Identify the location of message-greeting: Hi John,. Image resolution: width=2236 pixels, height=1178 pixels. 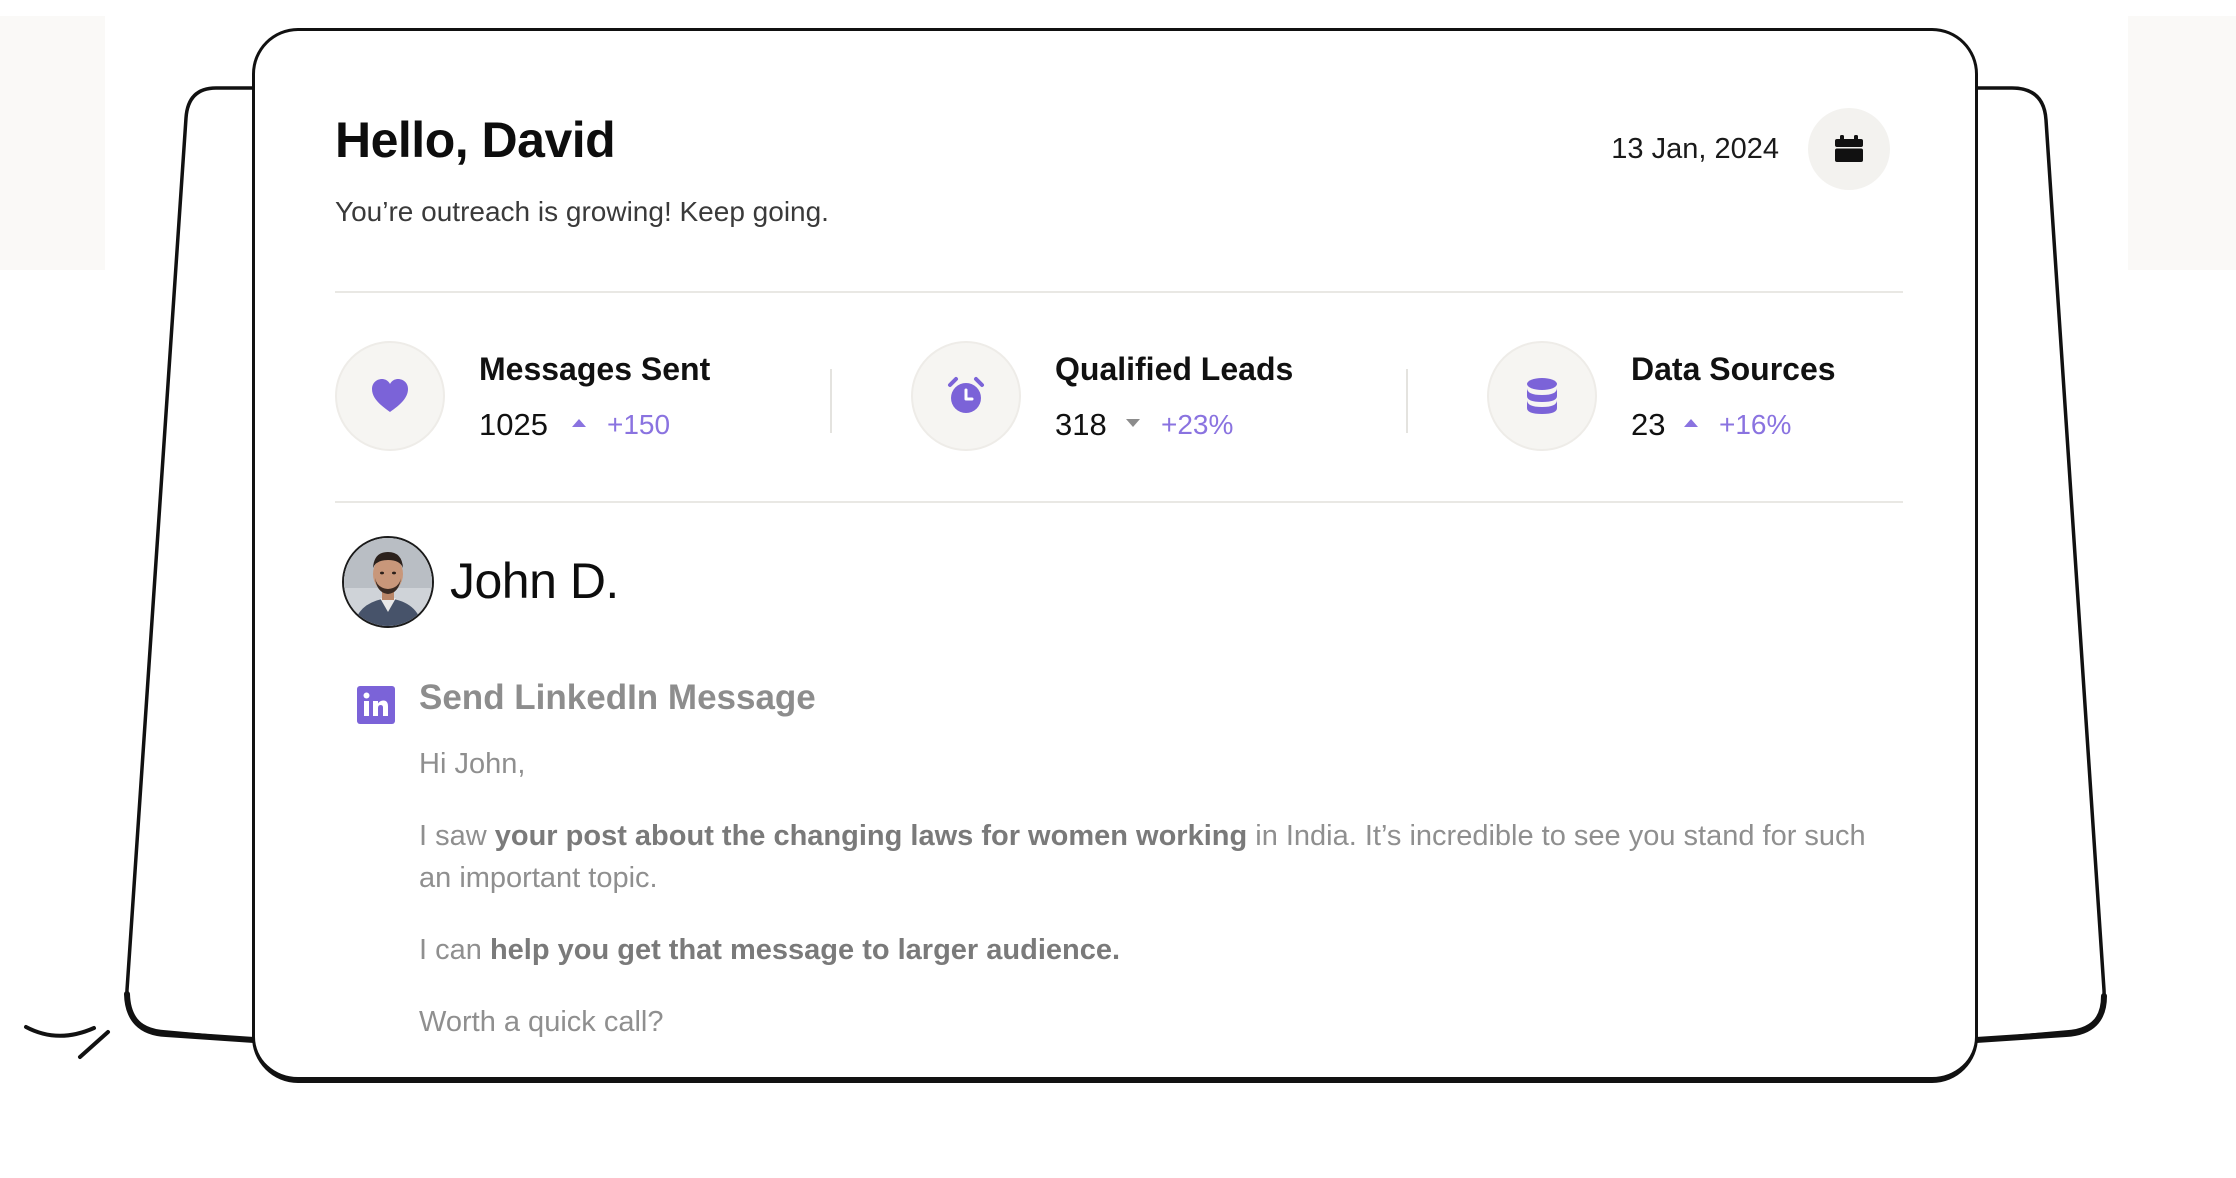
(472, 764).